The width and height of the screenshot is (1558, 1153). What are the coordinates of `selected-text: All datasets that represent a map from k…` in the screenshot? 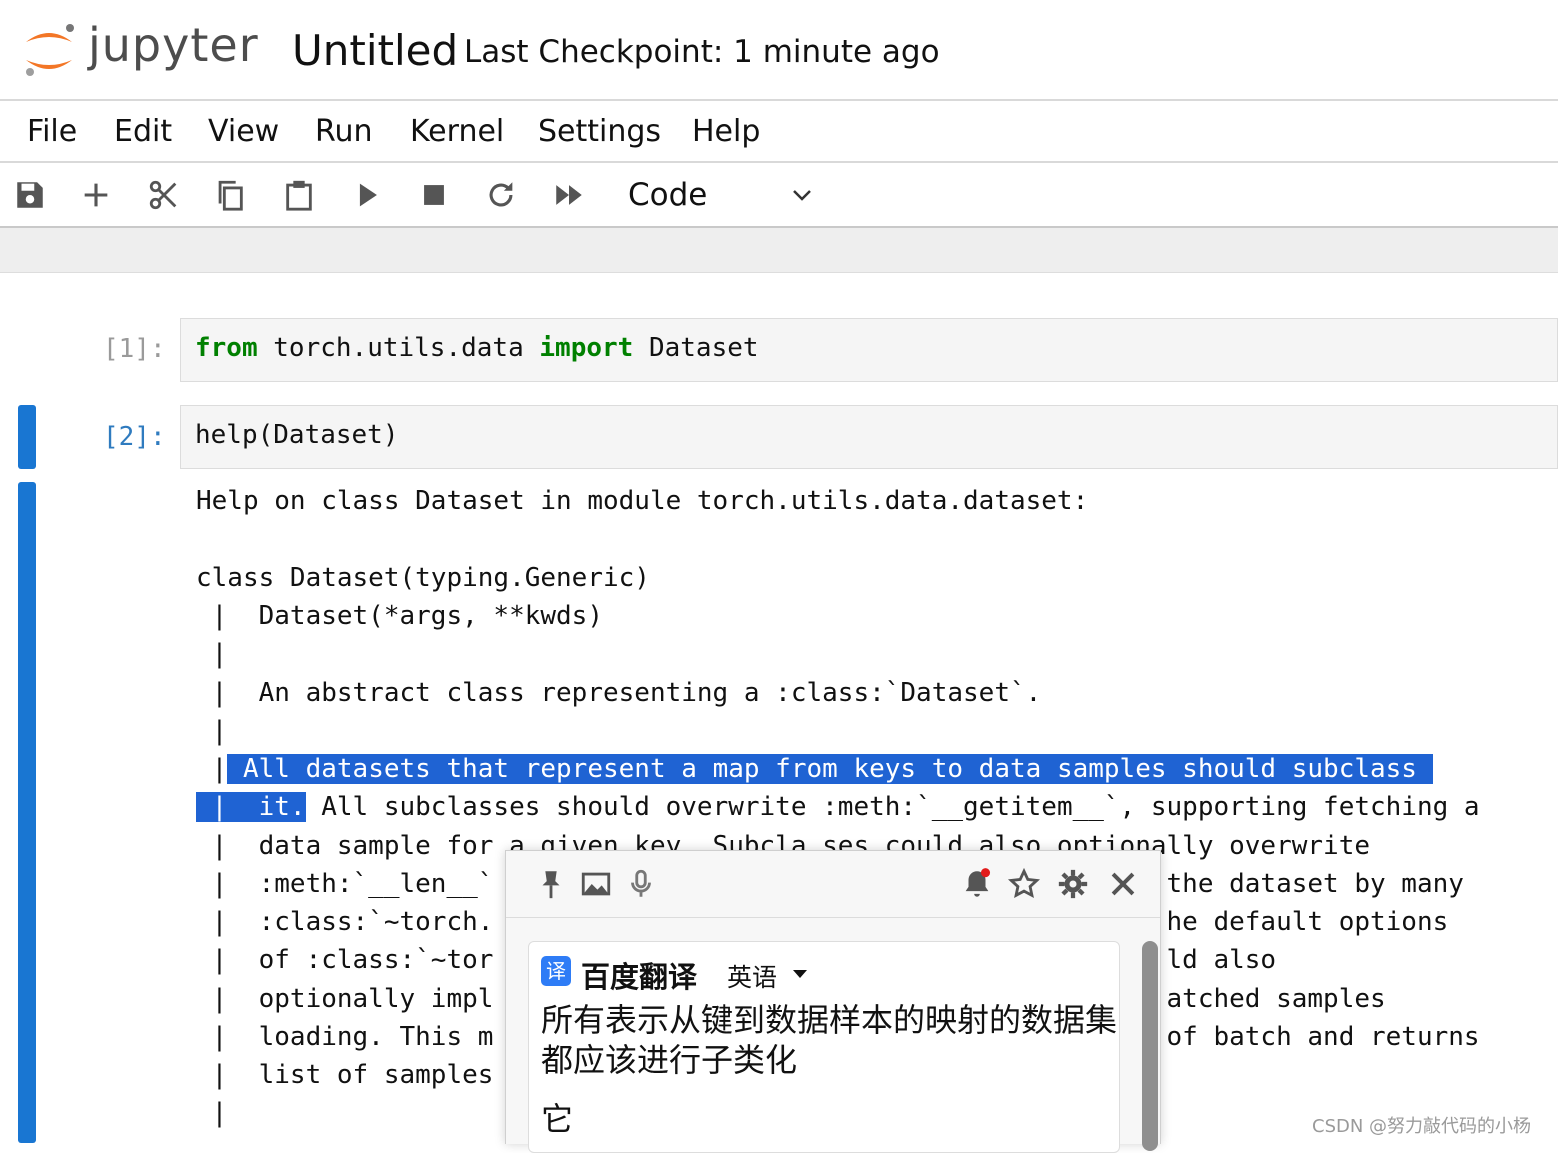 It's located at (830, 769).